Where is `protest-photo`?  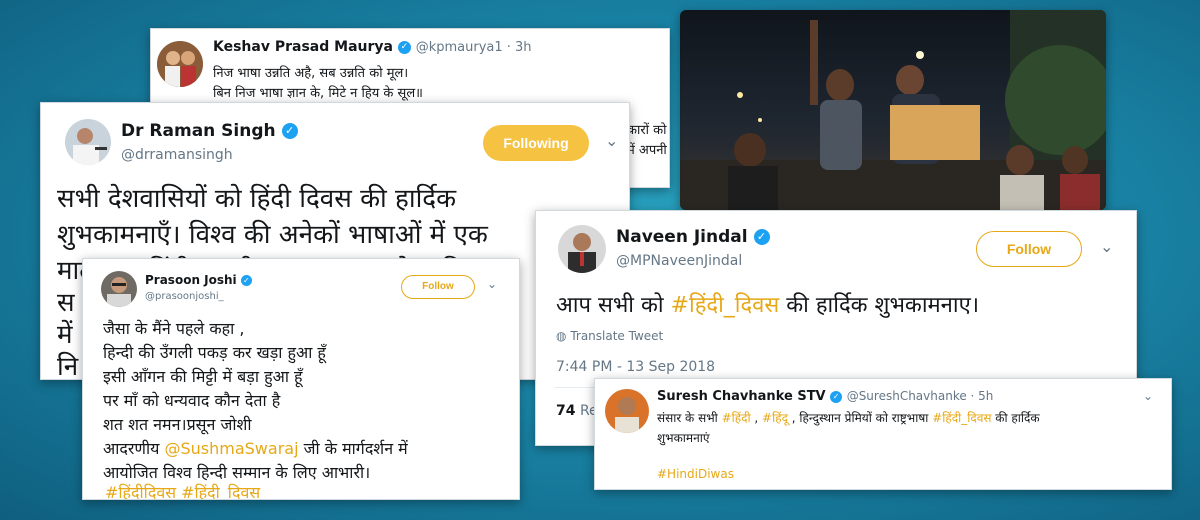
protest-photo is located at coordinates (893, 110).